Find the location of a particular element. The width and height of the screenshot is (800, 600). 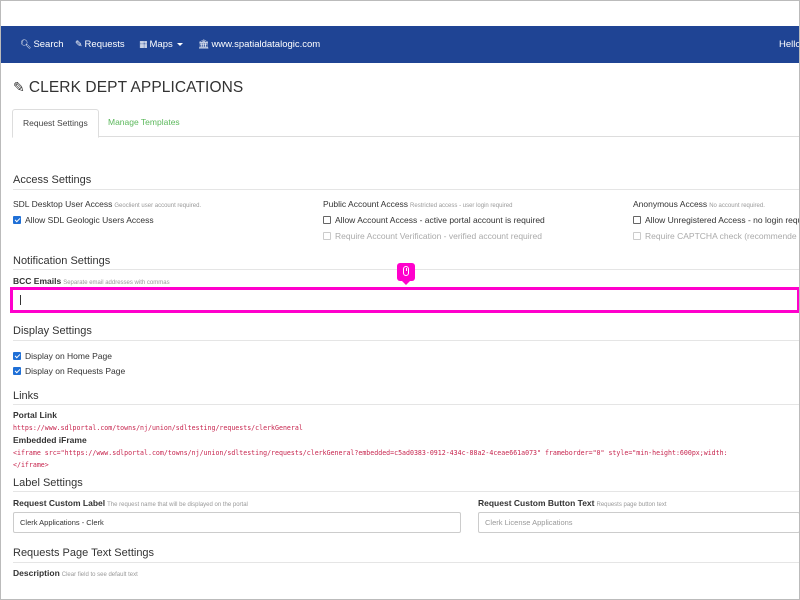

page-title-text: CLERK DEPT APPLICATIONS is located at coordinates (136, 87).